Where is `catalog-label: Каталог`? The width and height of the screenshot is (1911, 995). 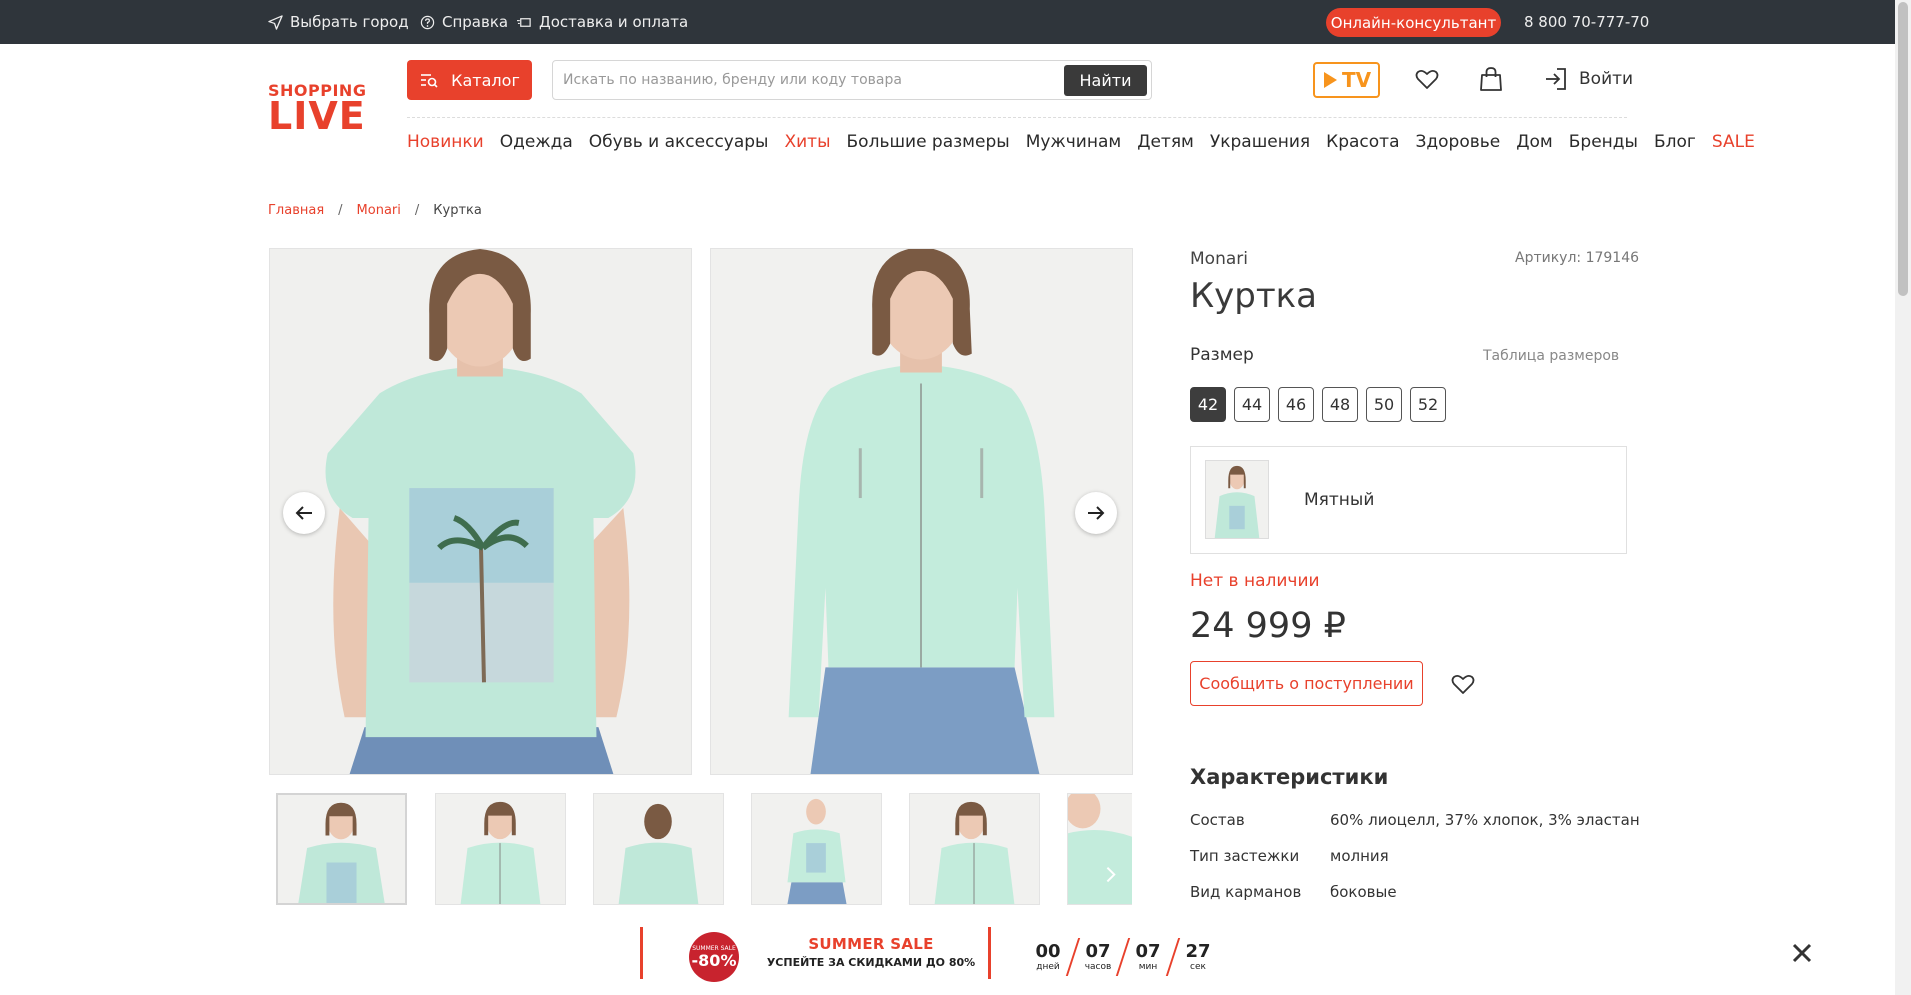 catalog-label: Каталог is located at coordinates (485, 80).